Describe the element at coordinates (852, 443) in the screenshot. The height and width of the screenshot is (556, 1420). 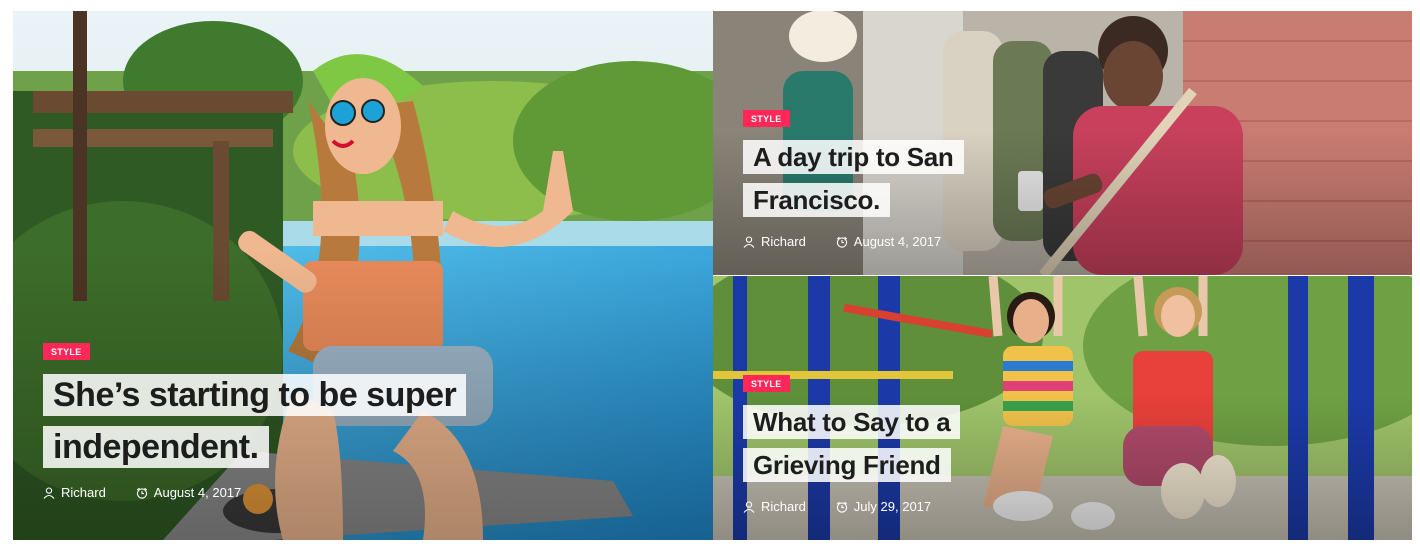
I see `post-title-text: What to Say to a Grieving Friend` at that location.